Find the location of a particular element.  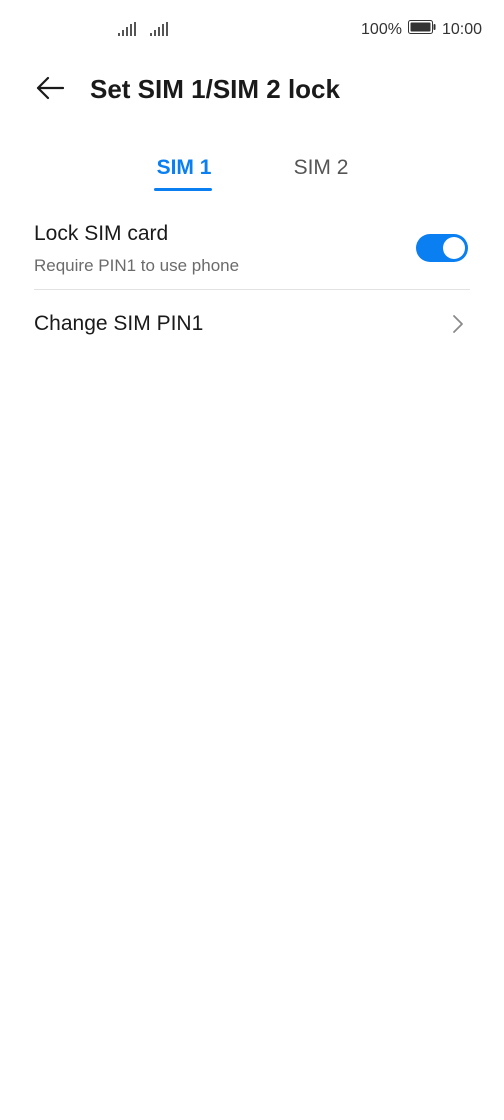

lock-sim-card-row: Lock SIM card Require PIN1 to use phone is located at coordinates (252, 250).